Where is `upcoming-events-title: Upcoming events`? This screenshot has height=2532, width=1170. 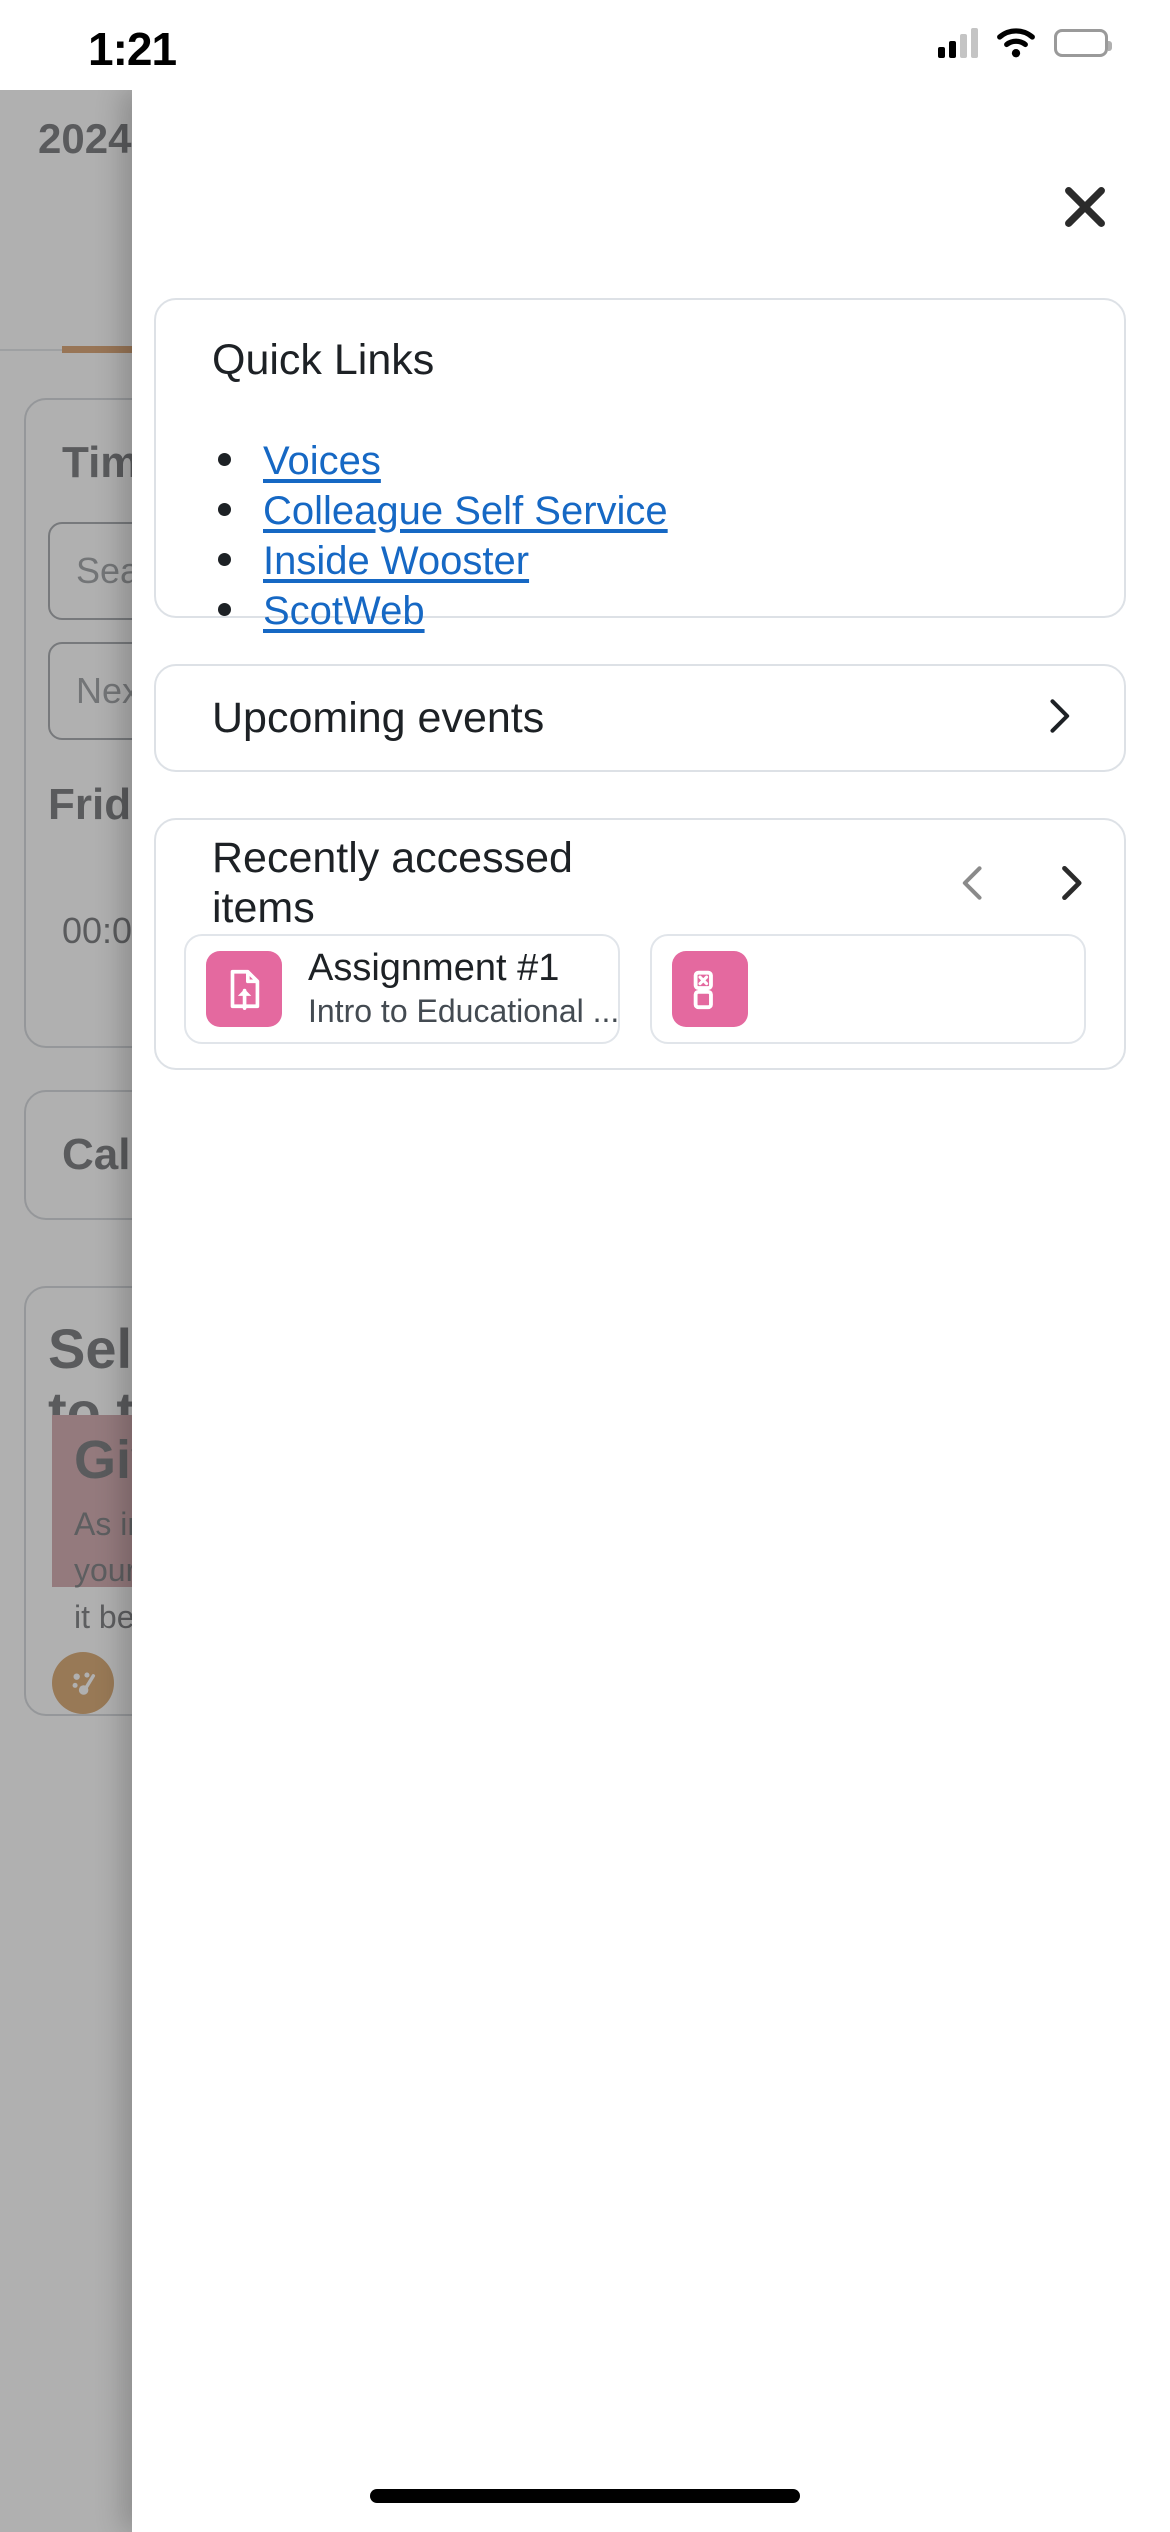
upcoming-events-title: Upcoming events is located at coordinates (378, 717).